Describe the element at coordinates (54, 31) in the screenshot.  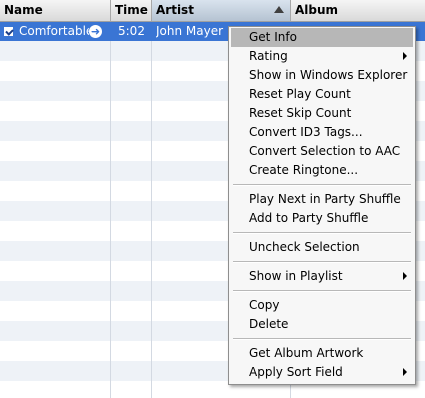
I see `track-name: Comfortable` at that location.